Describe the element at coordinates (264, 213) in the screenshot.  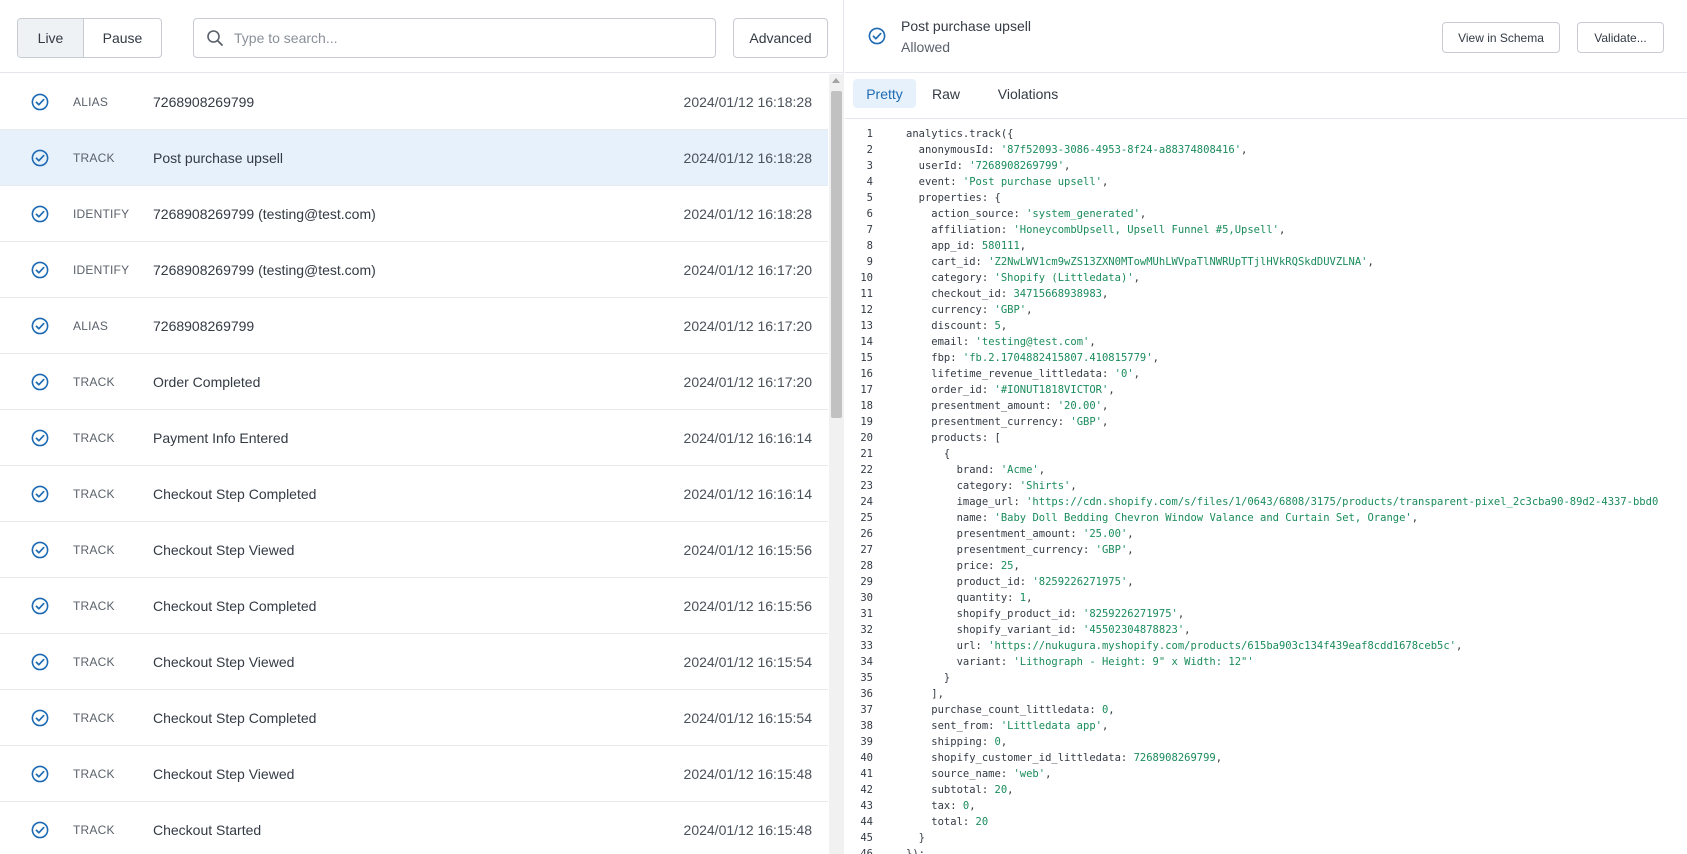
I see `event-name: 7268908269799 (testing@test.com)` at that location.